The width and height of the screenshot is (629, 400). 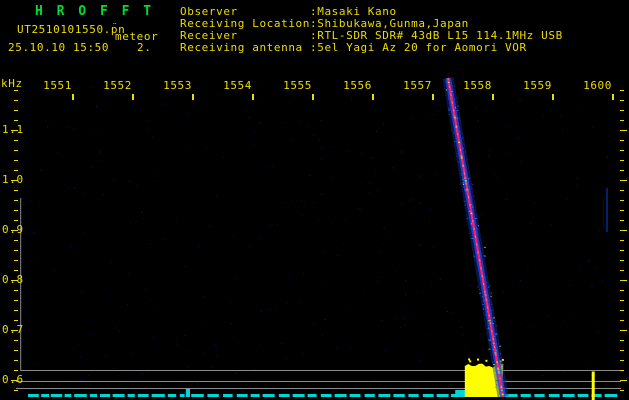 I want to click on saturation-speckle, so click(x=470, y=361).